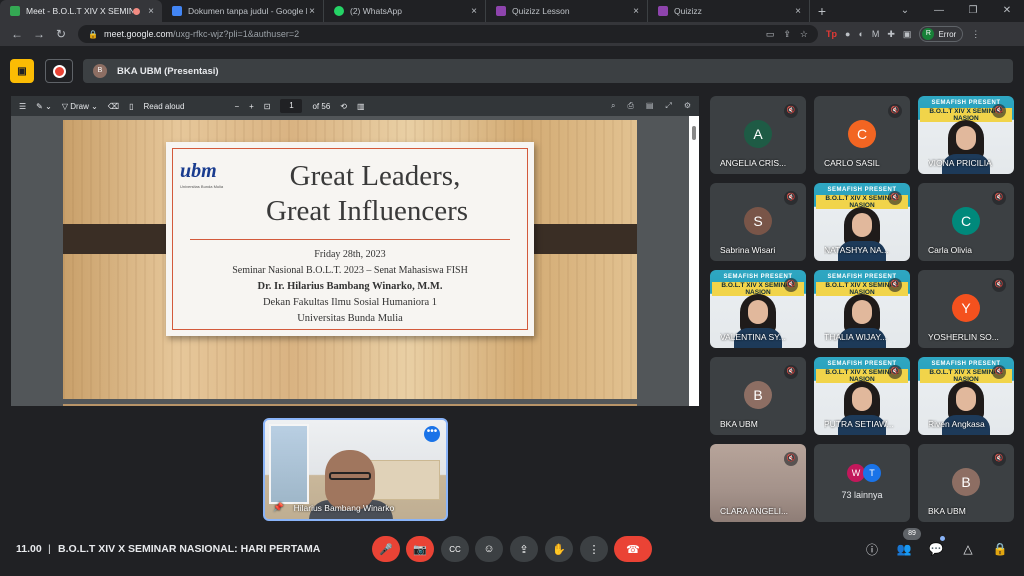 The width and height of the screenshot is (1024, 576). Describe the element at coordinates (613, 106) in the screenshot. I see `search-icon: ⌕` at that location.